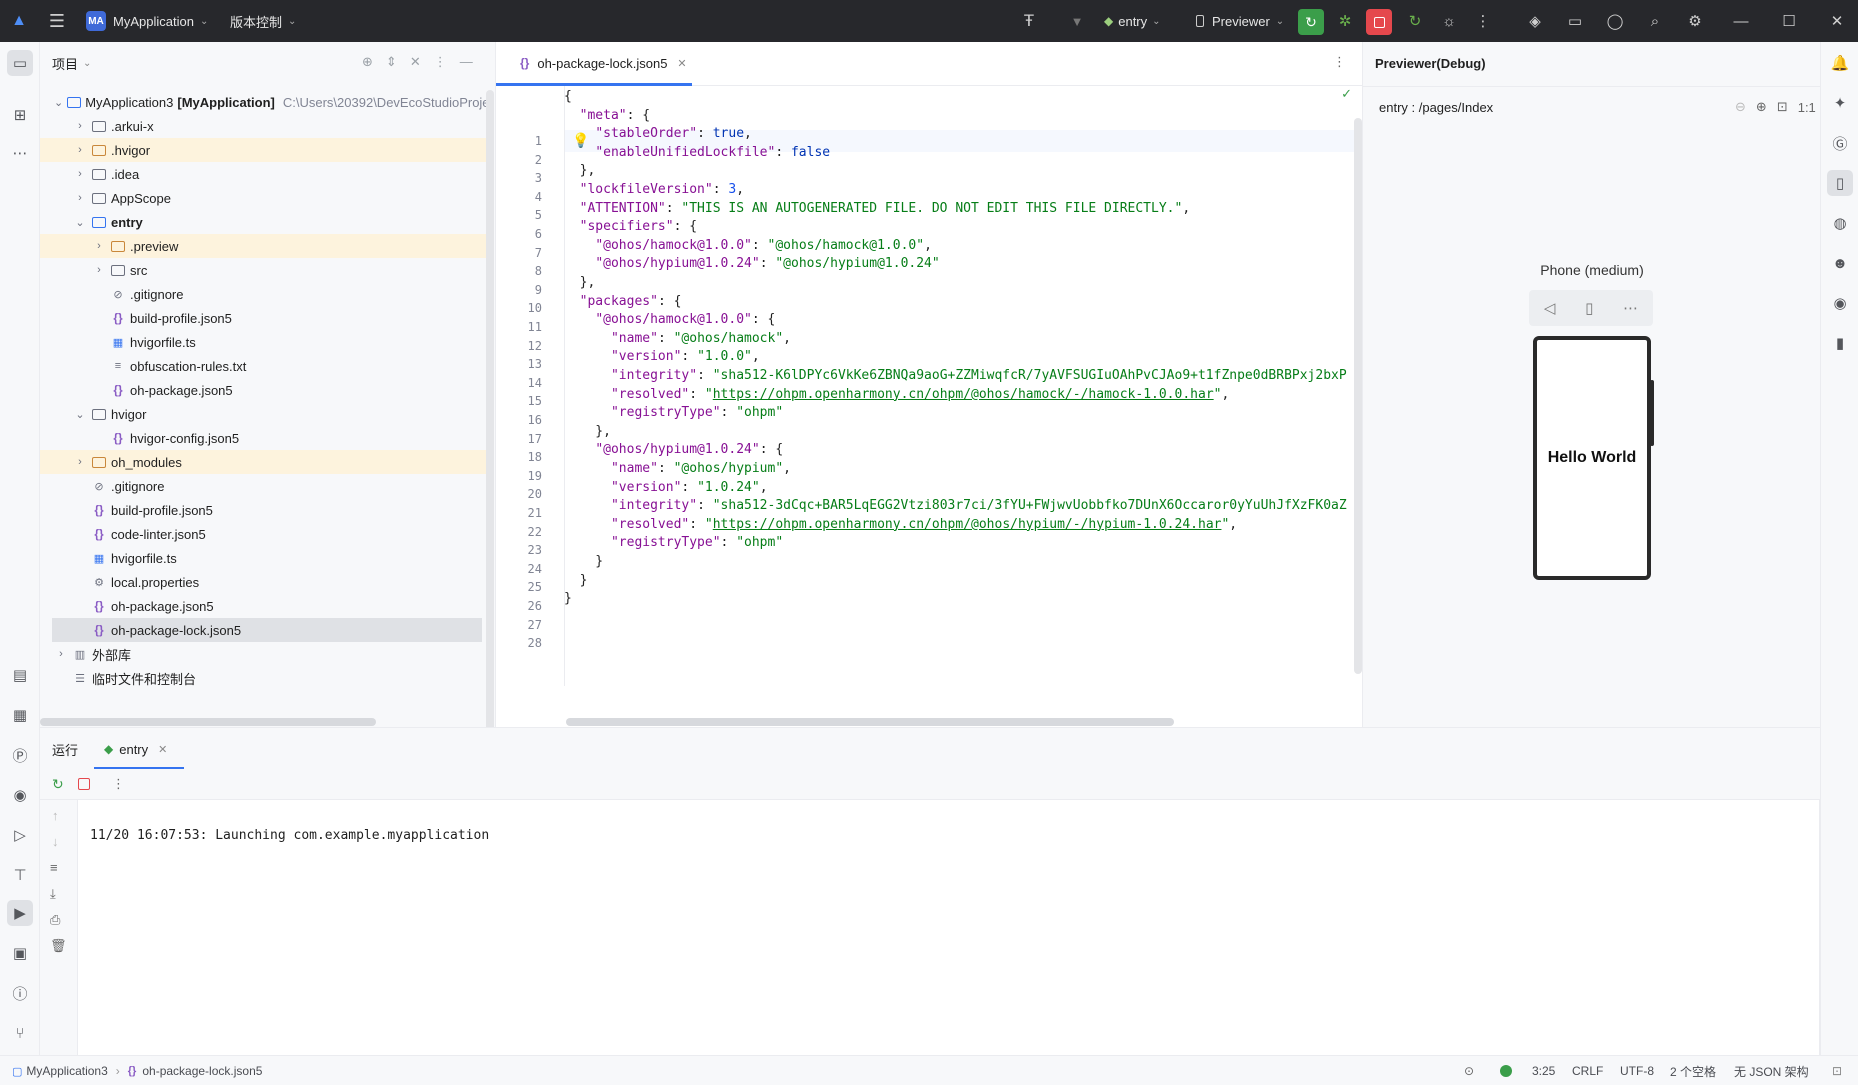 This screenshot has width=1858, height=1086. What do you see at coordinates (1358, 396) in the screenshot?
I see `editor-vertical-scrollbar` at bounding box center [1358, 396].